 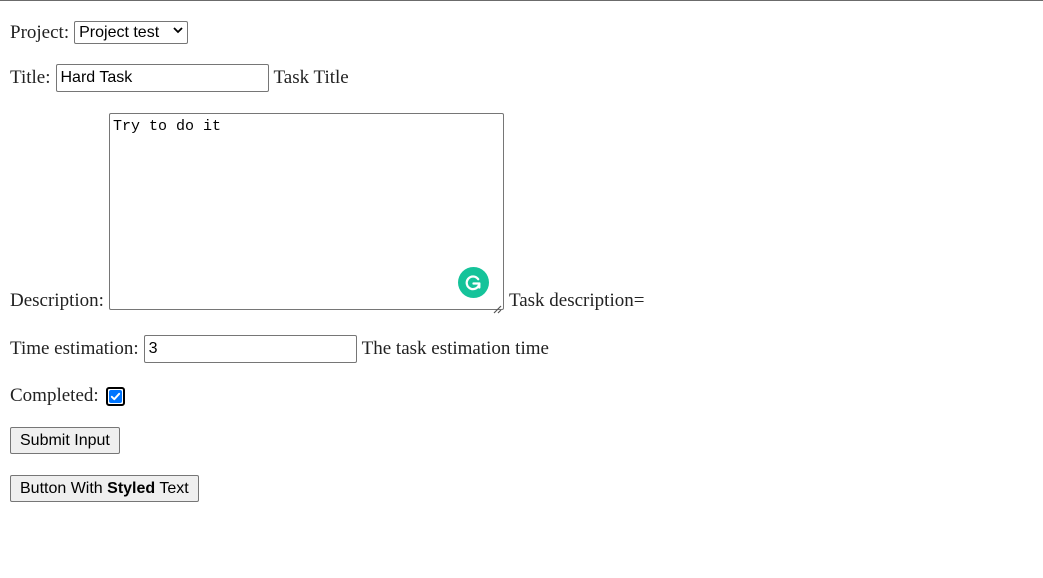 What do you see at coordinates (162, 78) in the screenshot?
I see `title-input` at bounding box center [162, 78].